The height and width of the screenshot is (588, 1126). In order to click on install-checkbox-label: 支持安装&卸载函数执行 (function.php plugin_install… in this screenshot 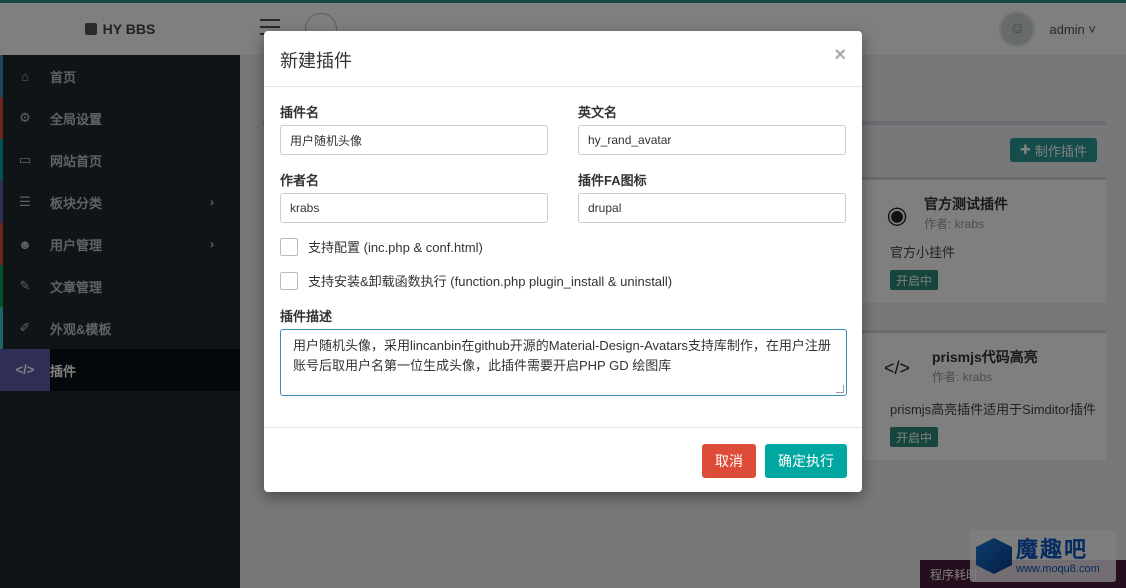, I will do `click(490, 280)`.